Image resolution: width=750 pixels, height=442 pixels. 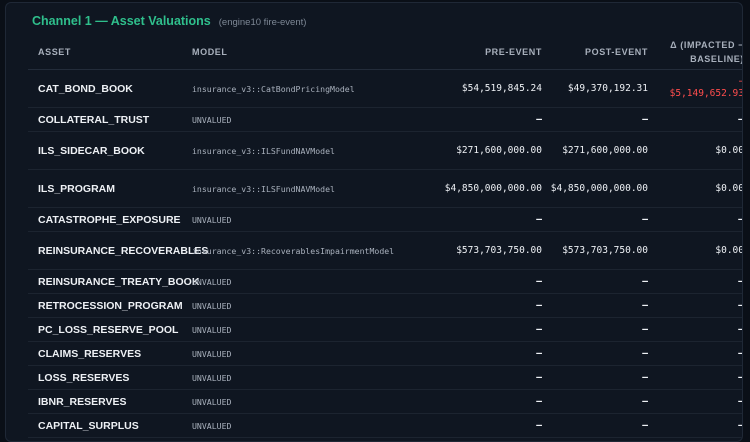 What do you see at coordinates (312, 88) in the screenshot?
I see `model-name: insurance_v3::CatBondPricingModel` at bounding box center [312, 88].